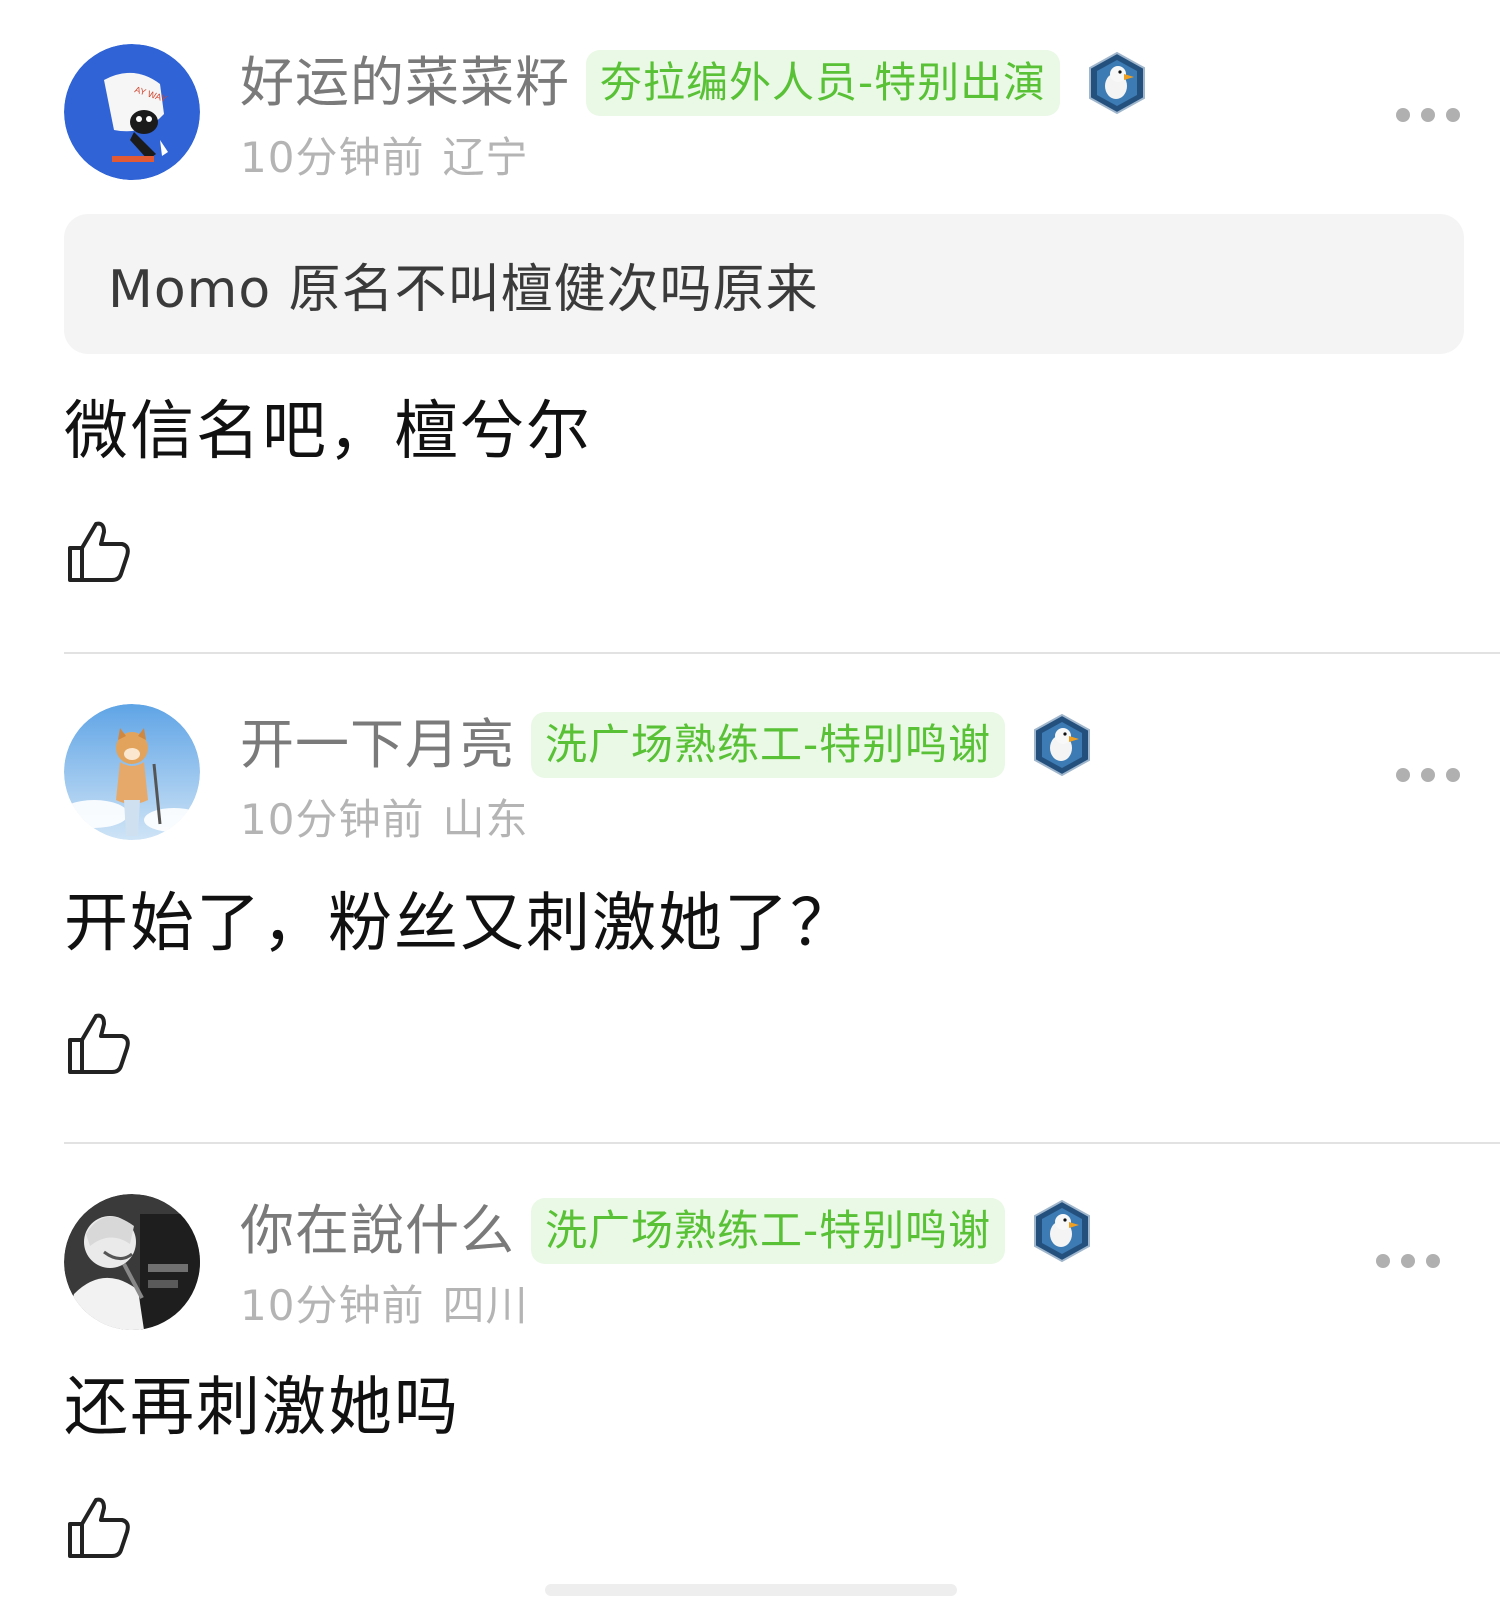 The width and height of the screenshot is (1500, 1616). What do you see at coordinates (262, 1408) in the screenshot?
I see `comment-text: 还再刺激她吗` at bounding box center [262, 1408].